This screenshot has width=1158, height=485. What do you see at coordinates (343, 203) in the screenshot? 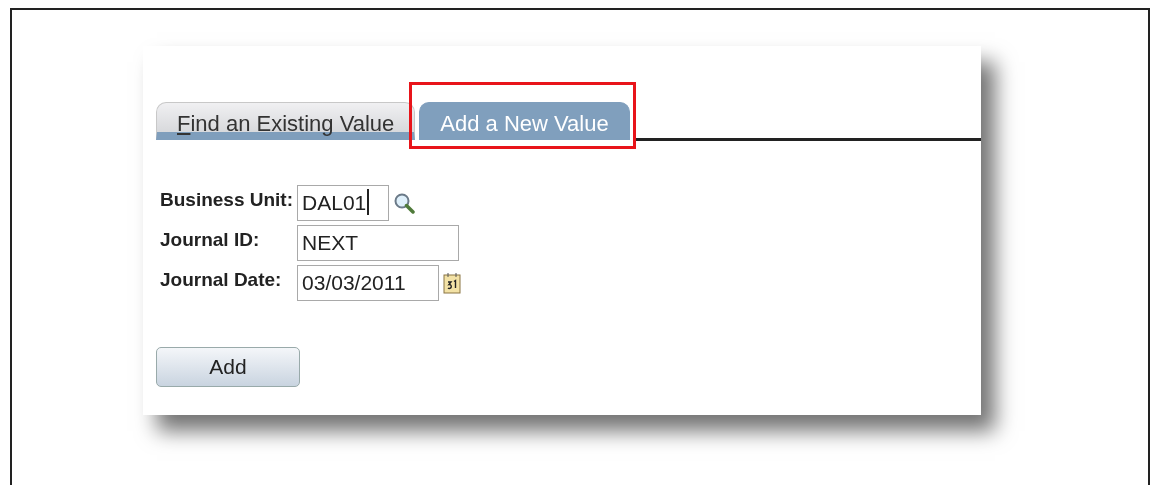
I see `input-field: DAL01` at bounding box center [343, 203].